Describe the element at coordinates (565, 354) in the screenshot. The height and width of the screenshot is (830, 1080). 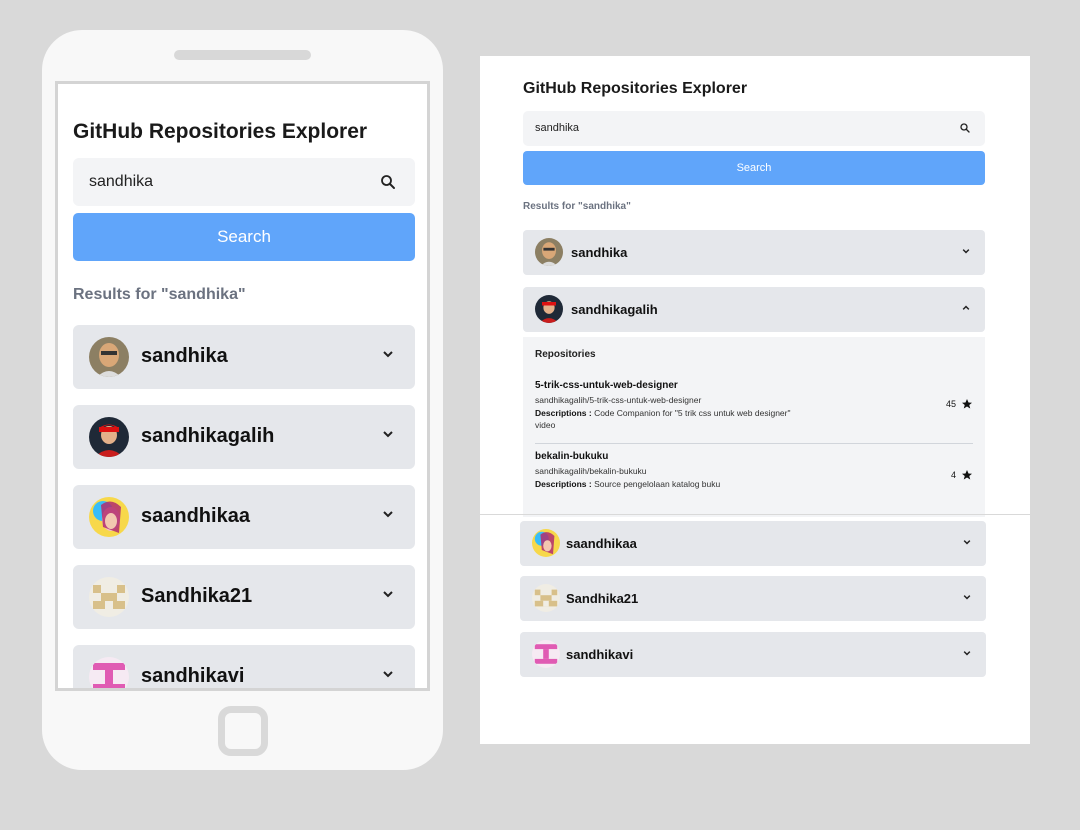
I see `repositories-heading: Repositories` at that location.